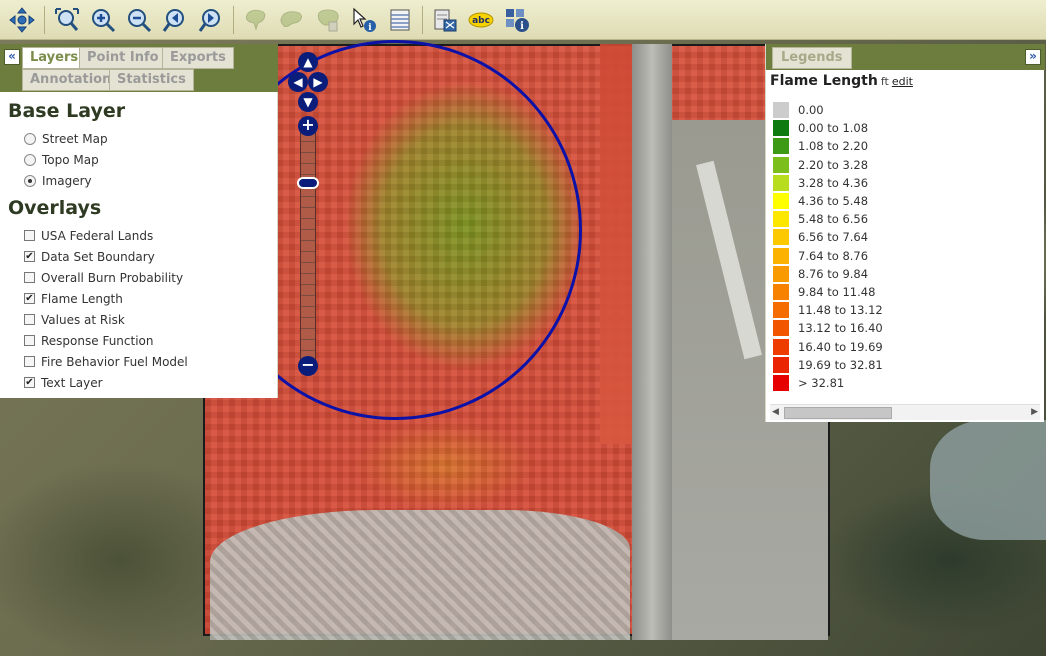  What do you see at coordinates (517, 20) in the screenshot?
I see `info-grid-icon: i` at bounding box center [517, 20].